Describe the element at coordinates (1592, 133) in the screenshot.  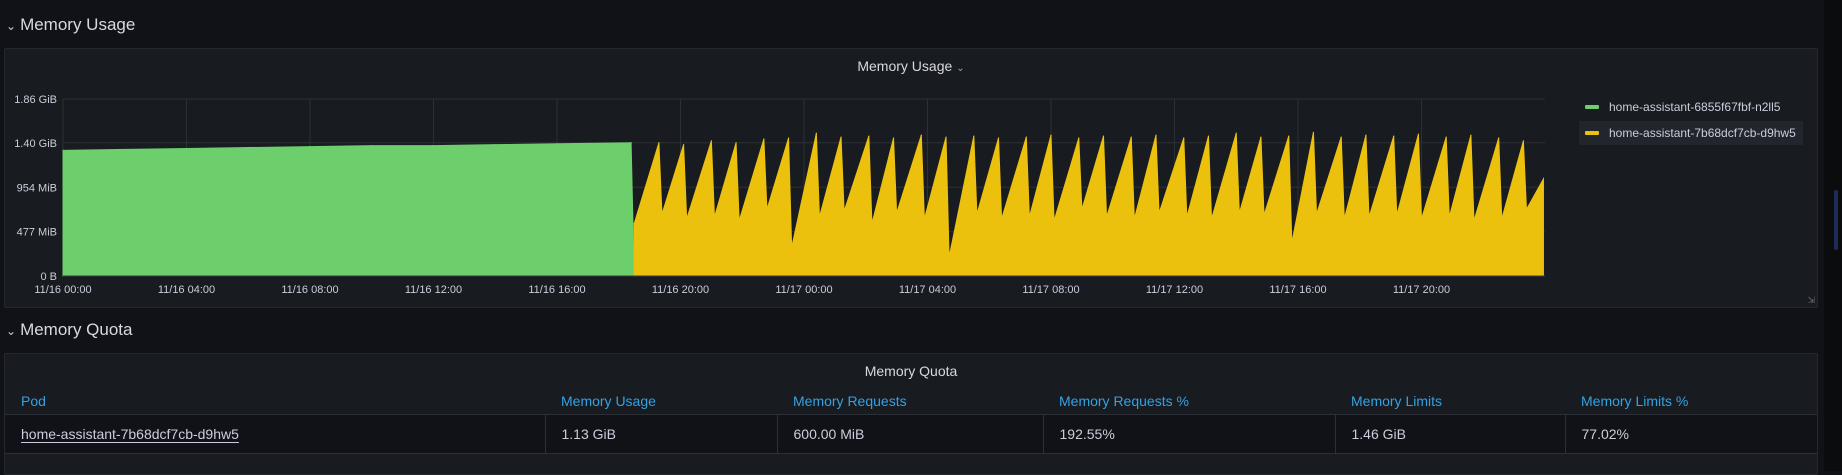
I see `legend-swatch-yellow` at that location.